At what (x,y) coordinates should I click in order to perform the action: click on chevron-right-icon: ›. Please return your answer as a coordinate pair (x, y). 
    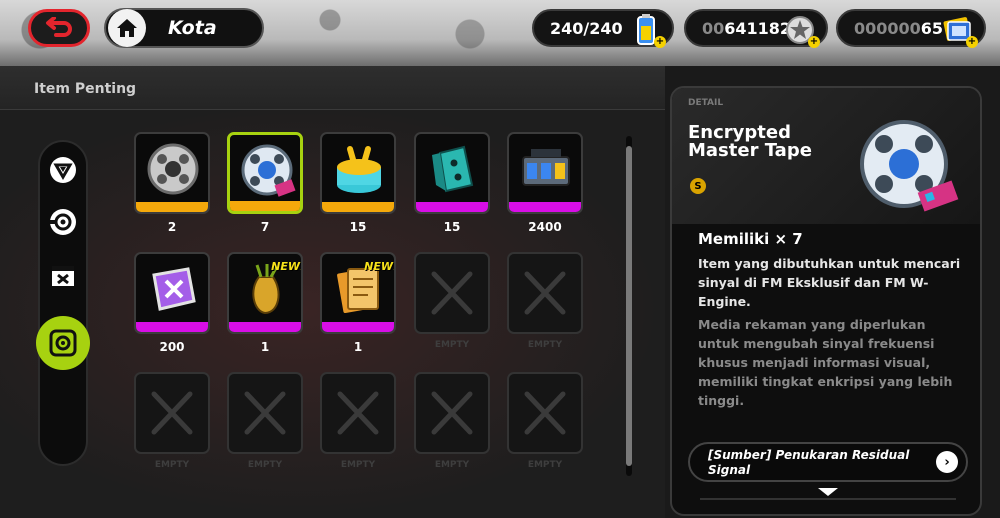
    Looking at the image, I should click on (947, 462).